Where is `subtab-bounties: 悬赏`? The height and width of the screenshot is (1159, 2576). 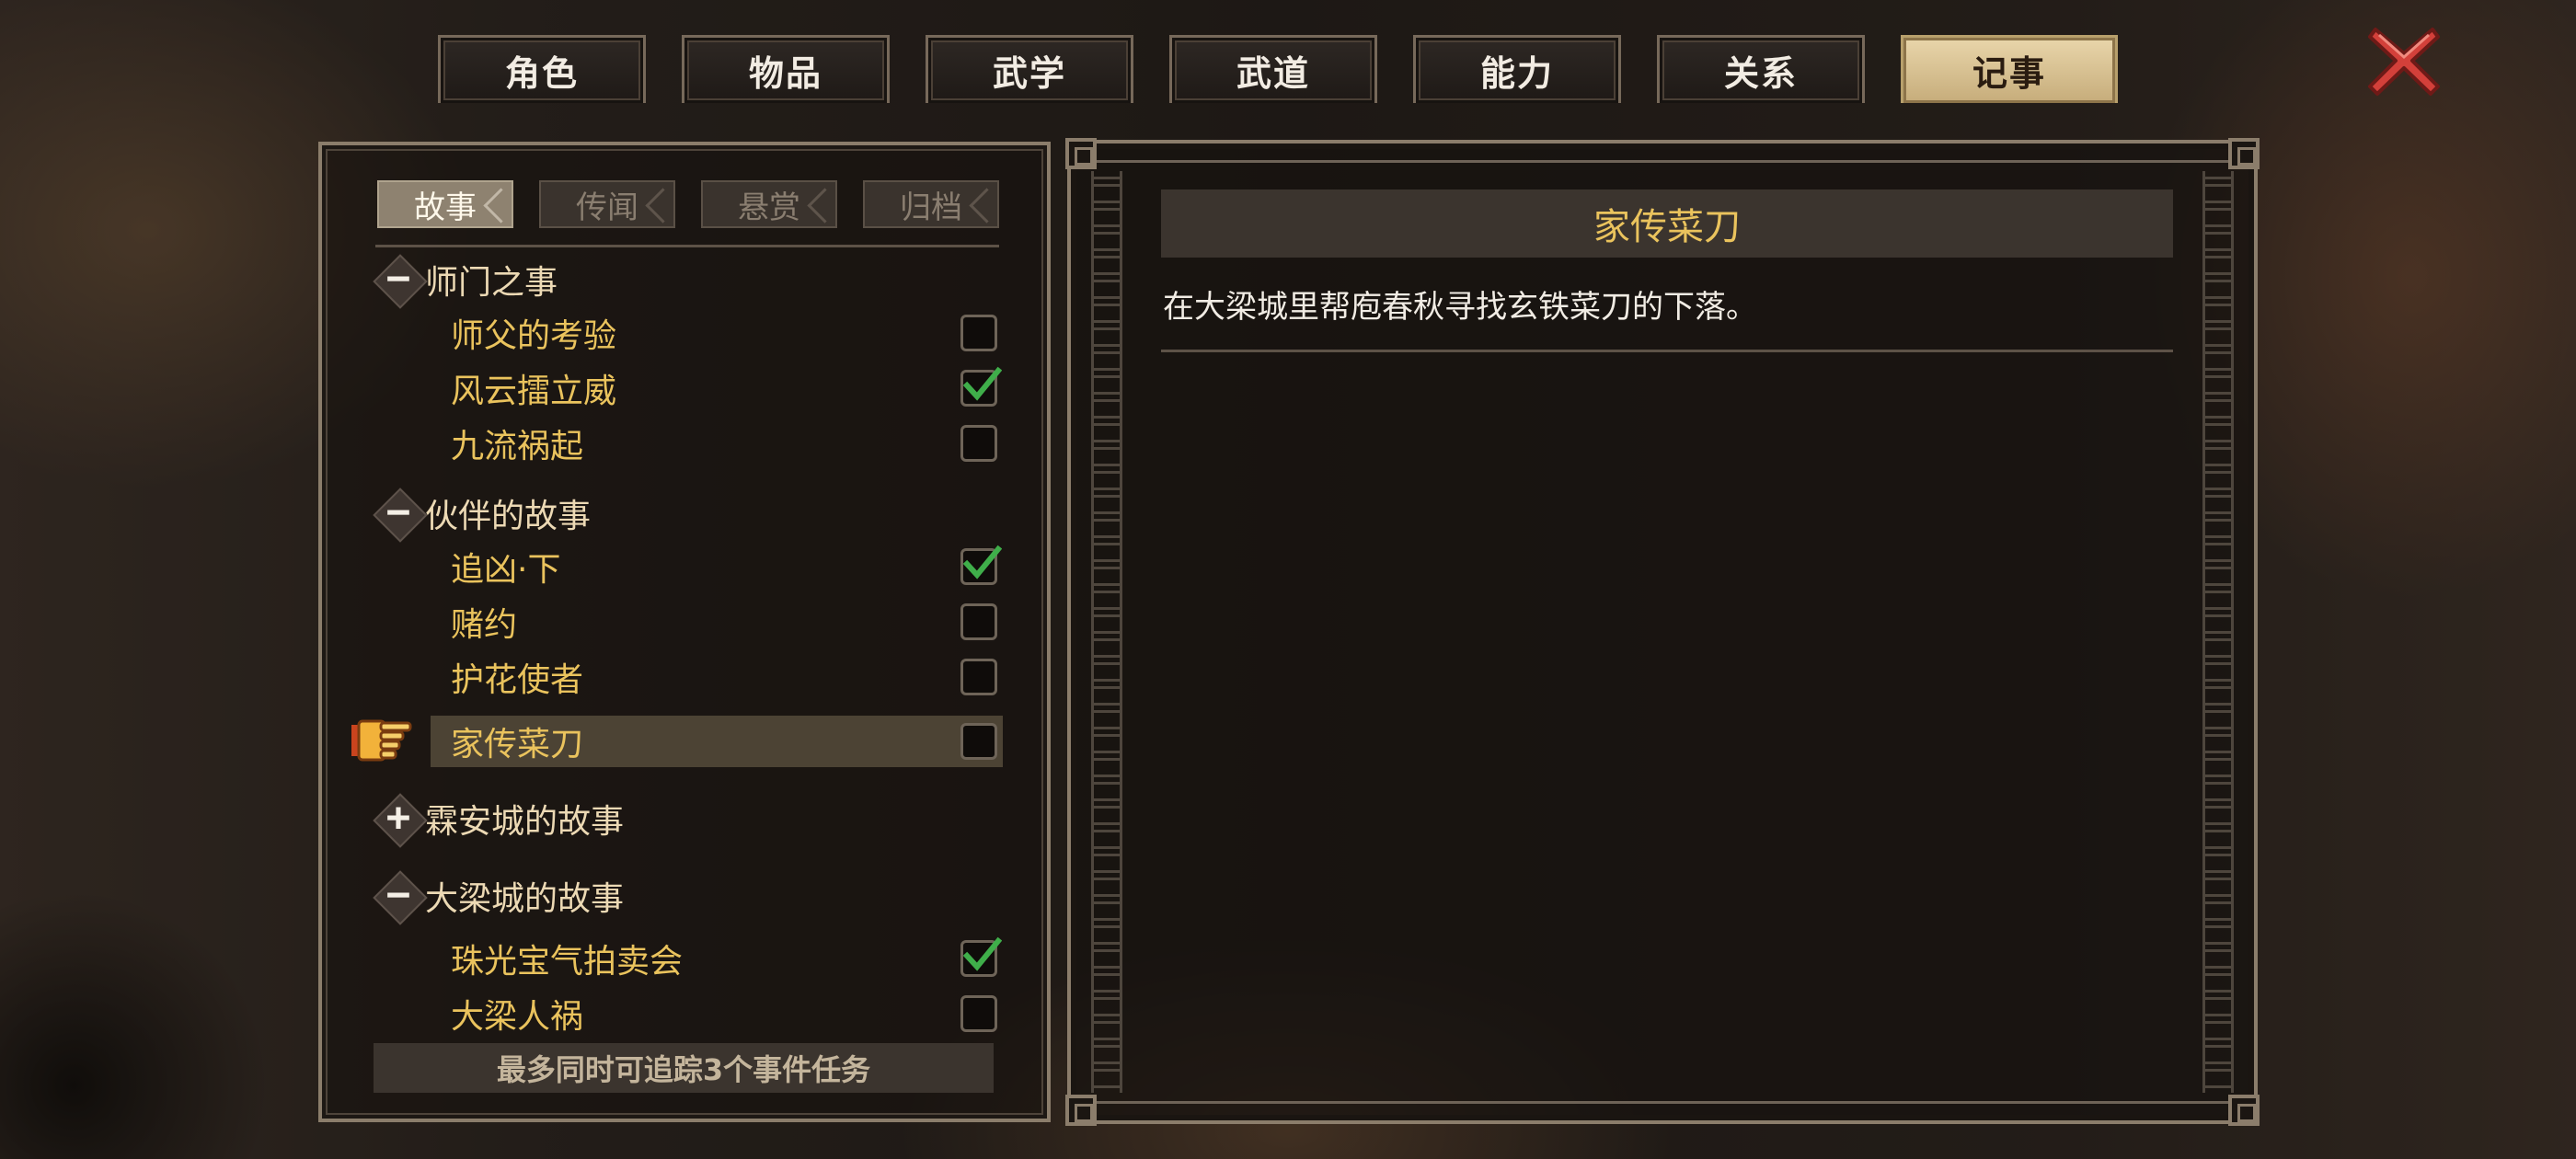 subtab-bounties: 悬赏 is located at coordinates (772, 204).